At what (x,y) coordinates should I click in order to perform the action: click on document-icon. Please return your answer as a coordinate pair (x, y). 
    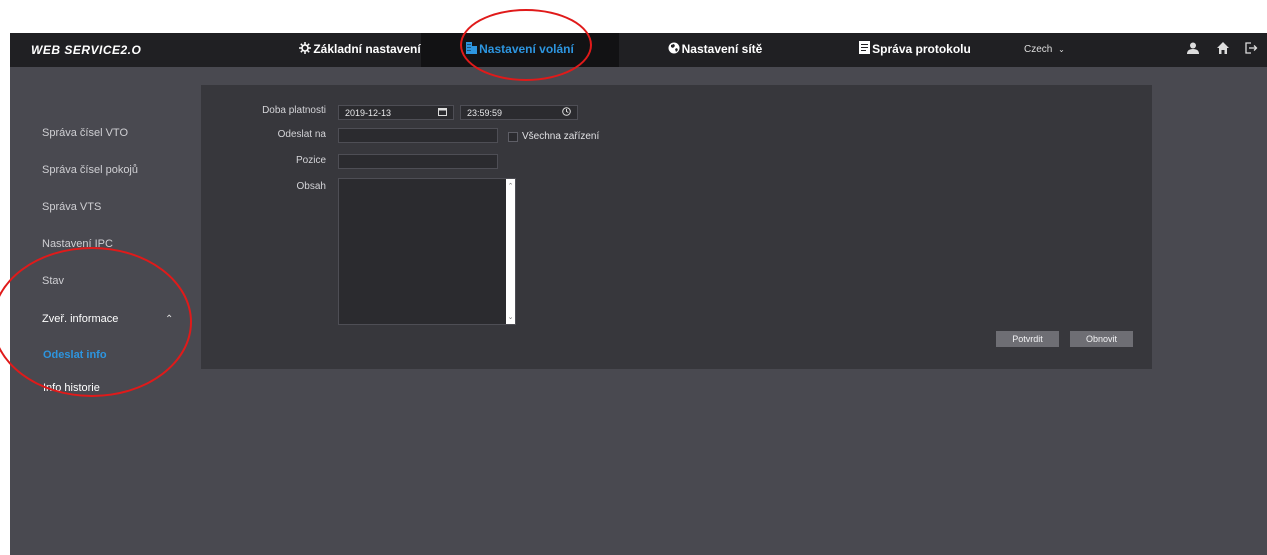
    Looking at the image, I should click on (865, 50).